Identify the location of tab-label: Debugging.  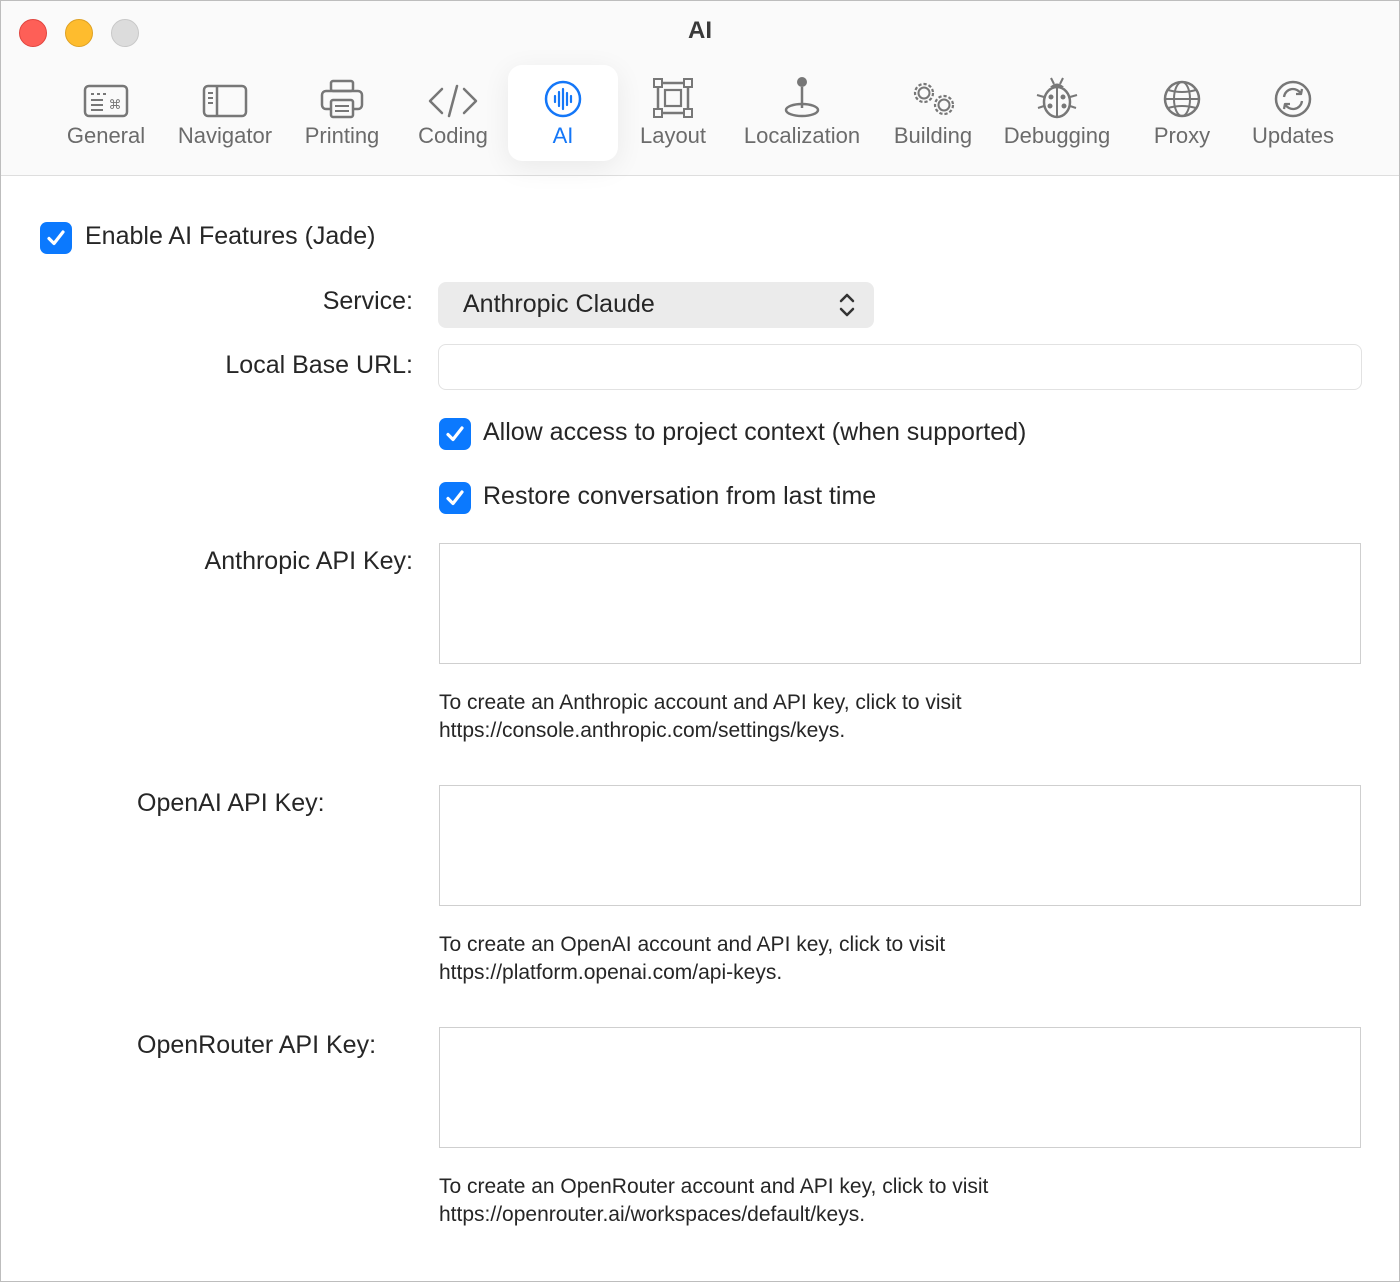
(1057, 135).